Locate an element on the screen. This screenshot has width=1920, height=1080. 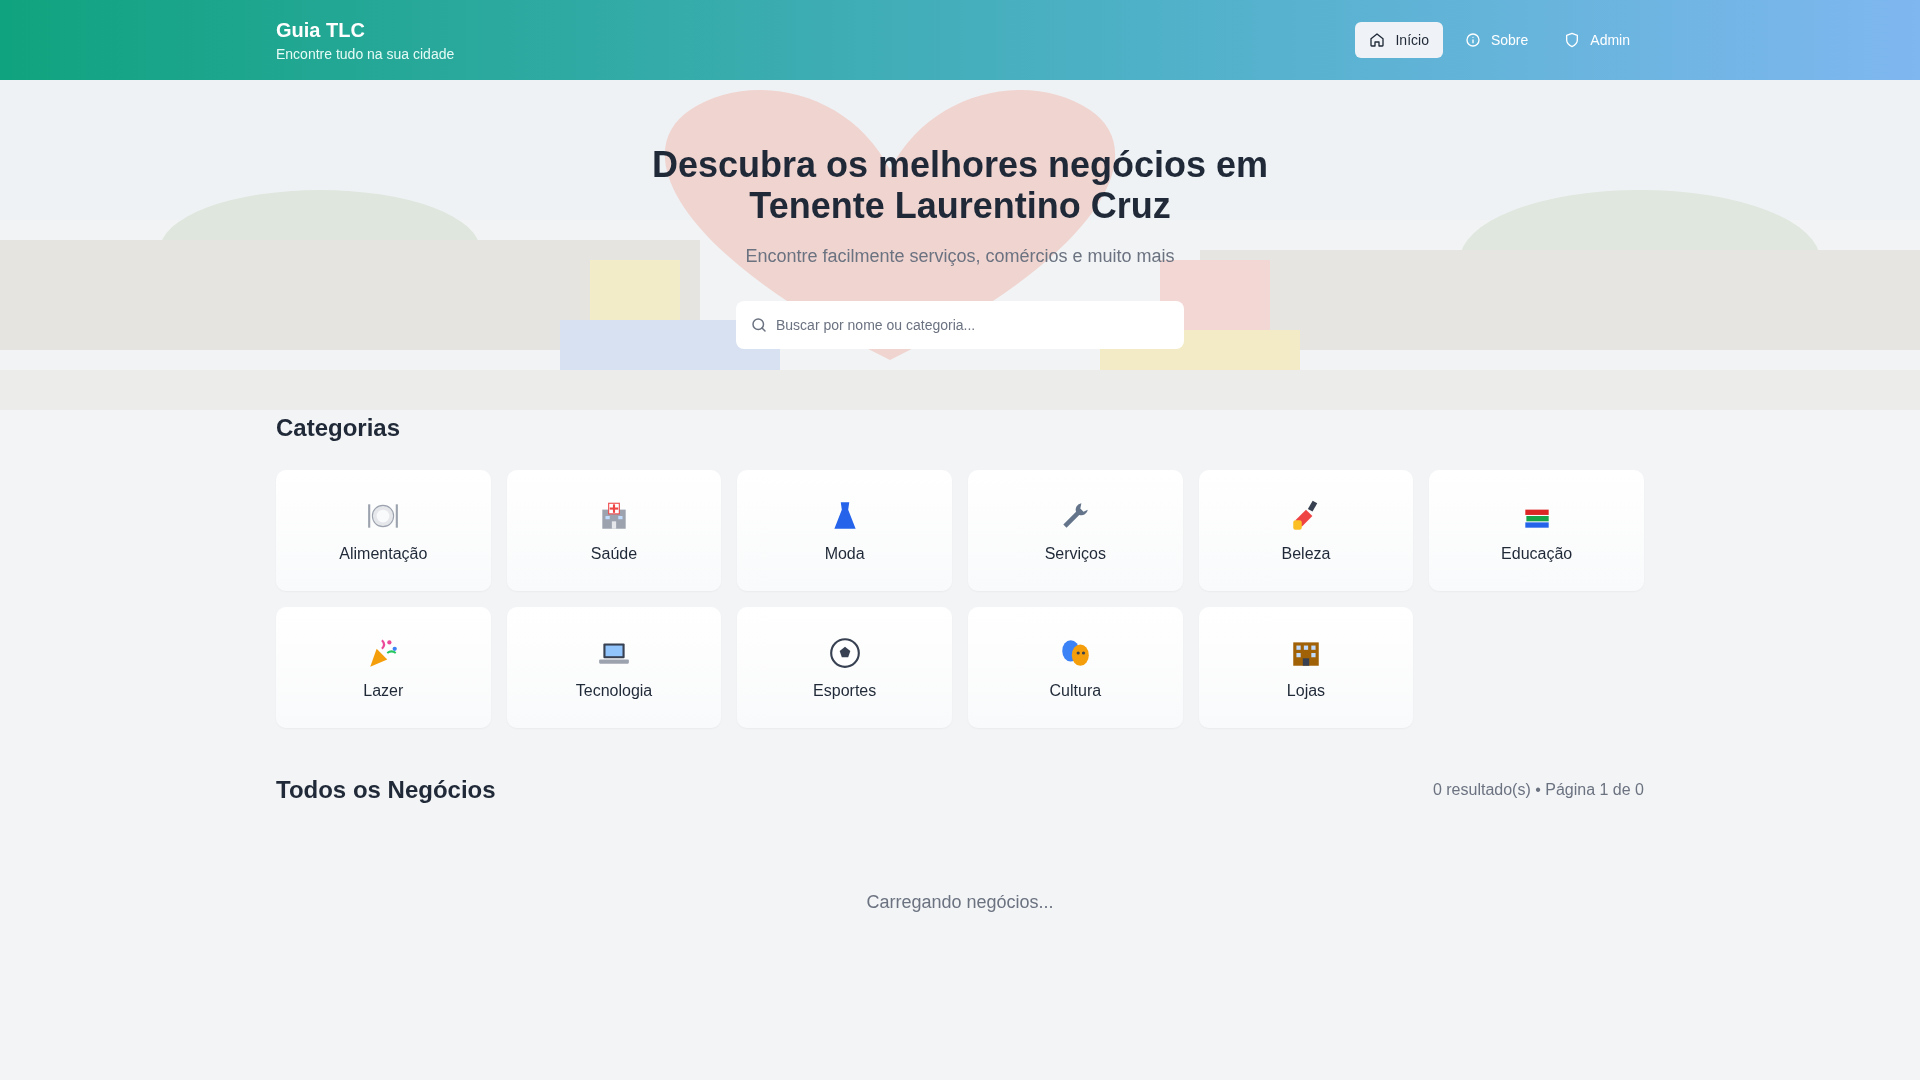
results-summary: 0 resultado(s) • Página 1 de 0 is located at coordinates (1538, 790).